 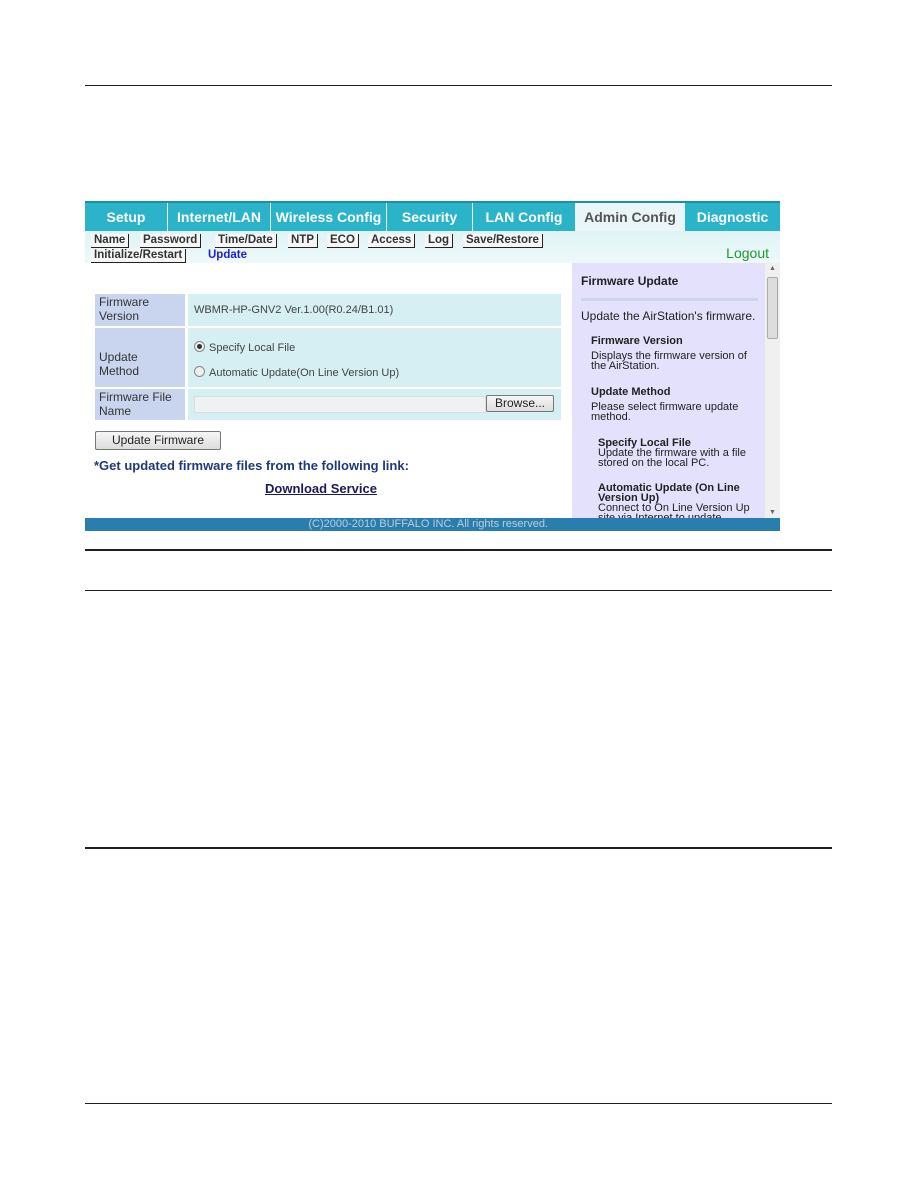 I want to click on logout-link: Logout, so click(x=747, y=253).